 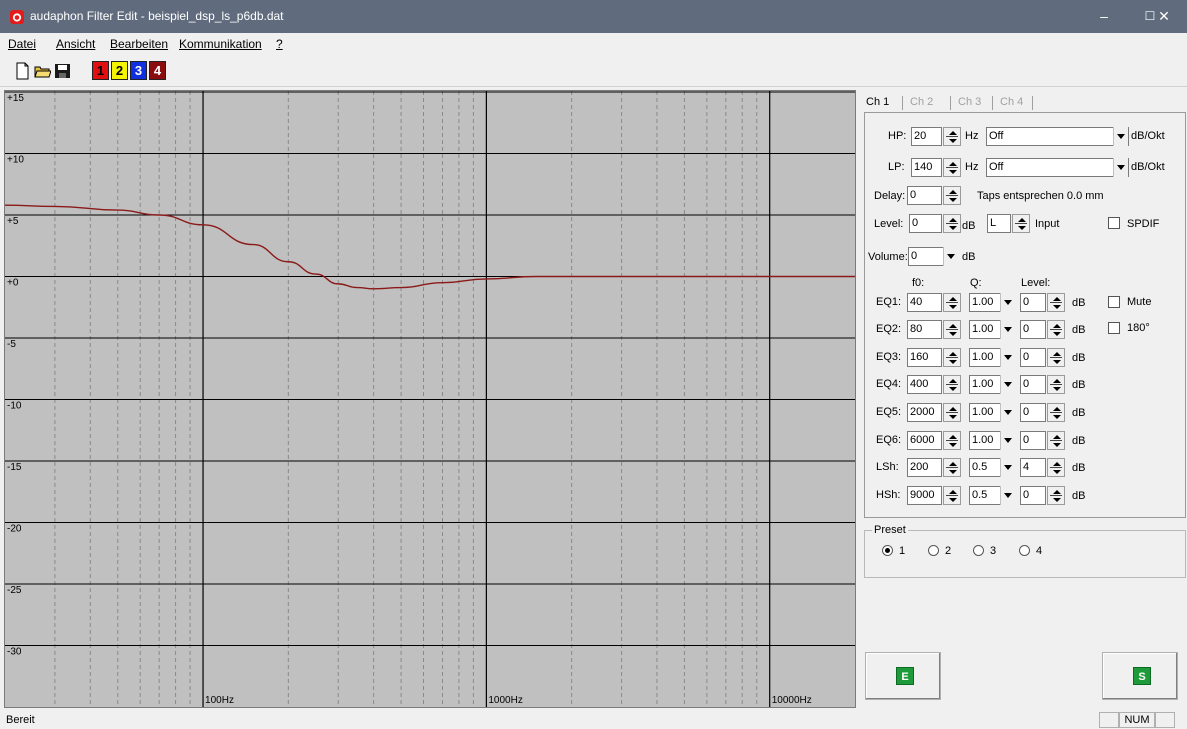 I want to click on input-select: L, so click(x=999, y=223).